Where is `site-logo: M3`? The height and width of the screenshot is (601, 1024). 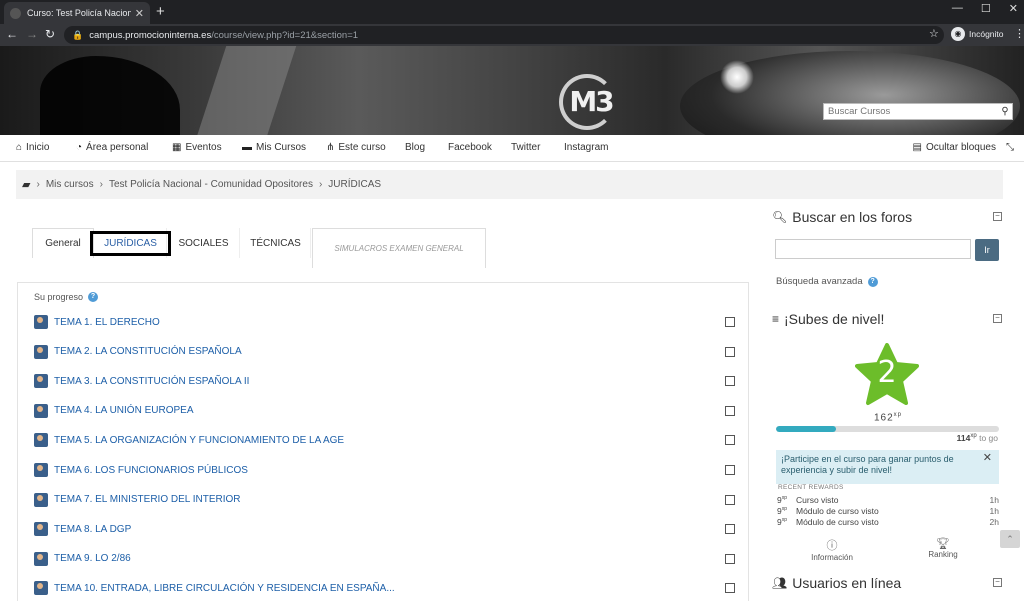 site-logo: M3 is located at coordinates (591, 102).